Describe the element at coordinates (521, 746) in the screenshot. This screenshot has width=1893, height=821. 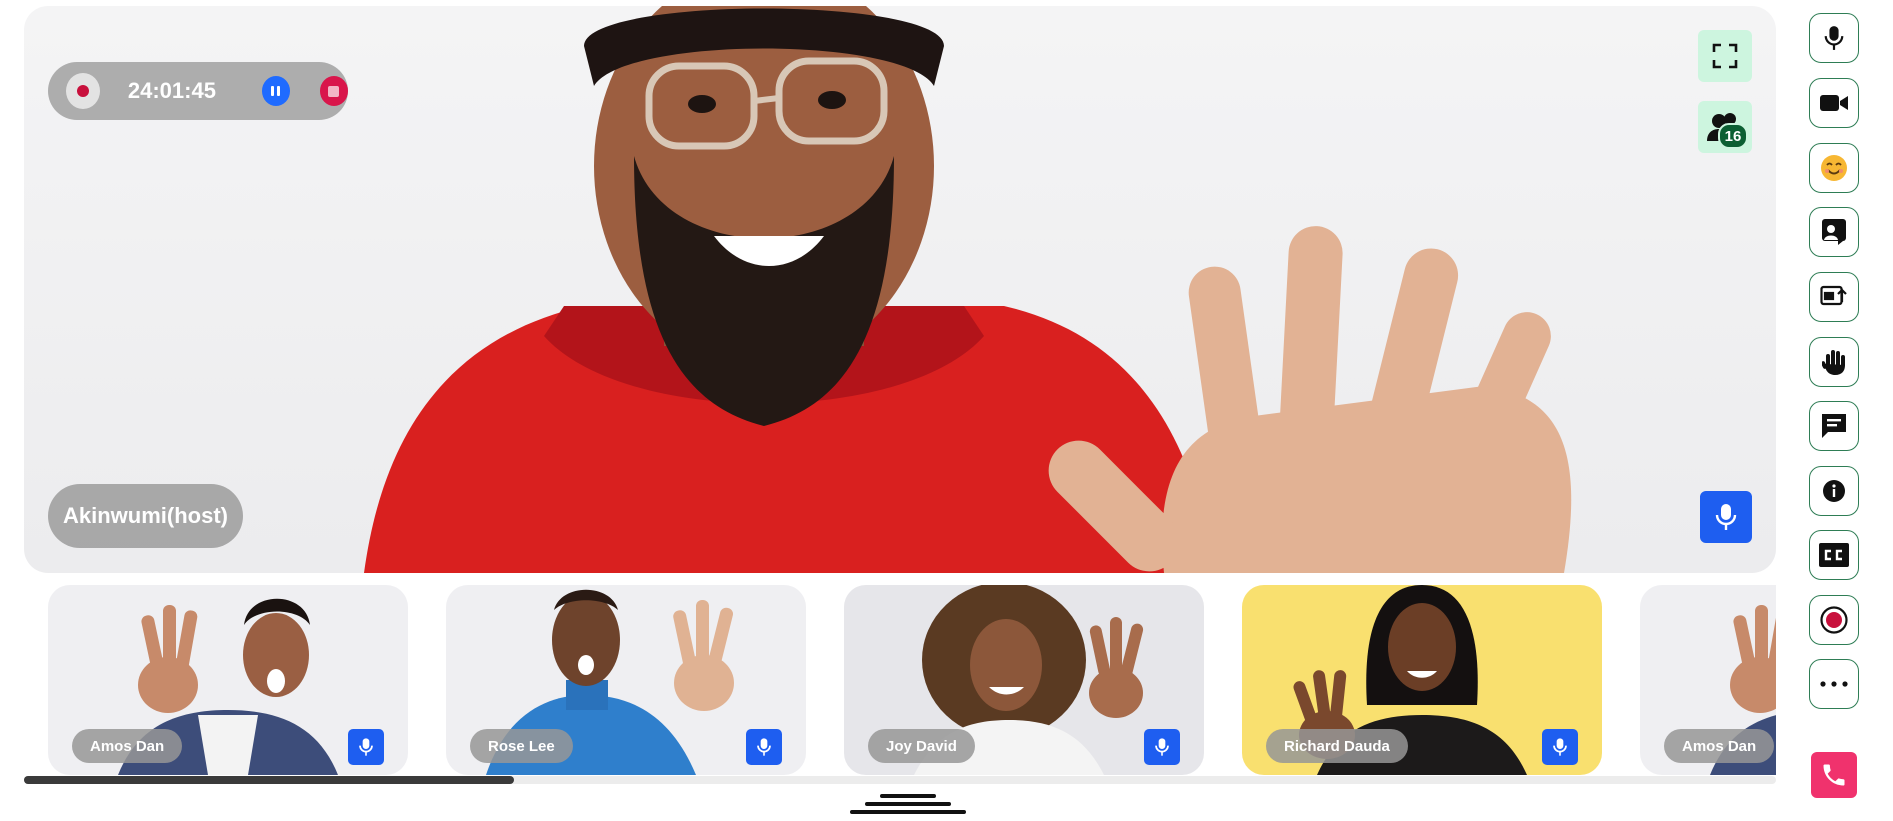
I see `participant-name: Rose Lee` at that location.